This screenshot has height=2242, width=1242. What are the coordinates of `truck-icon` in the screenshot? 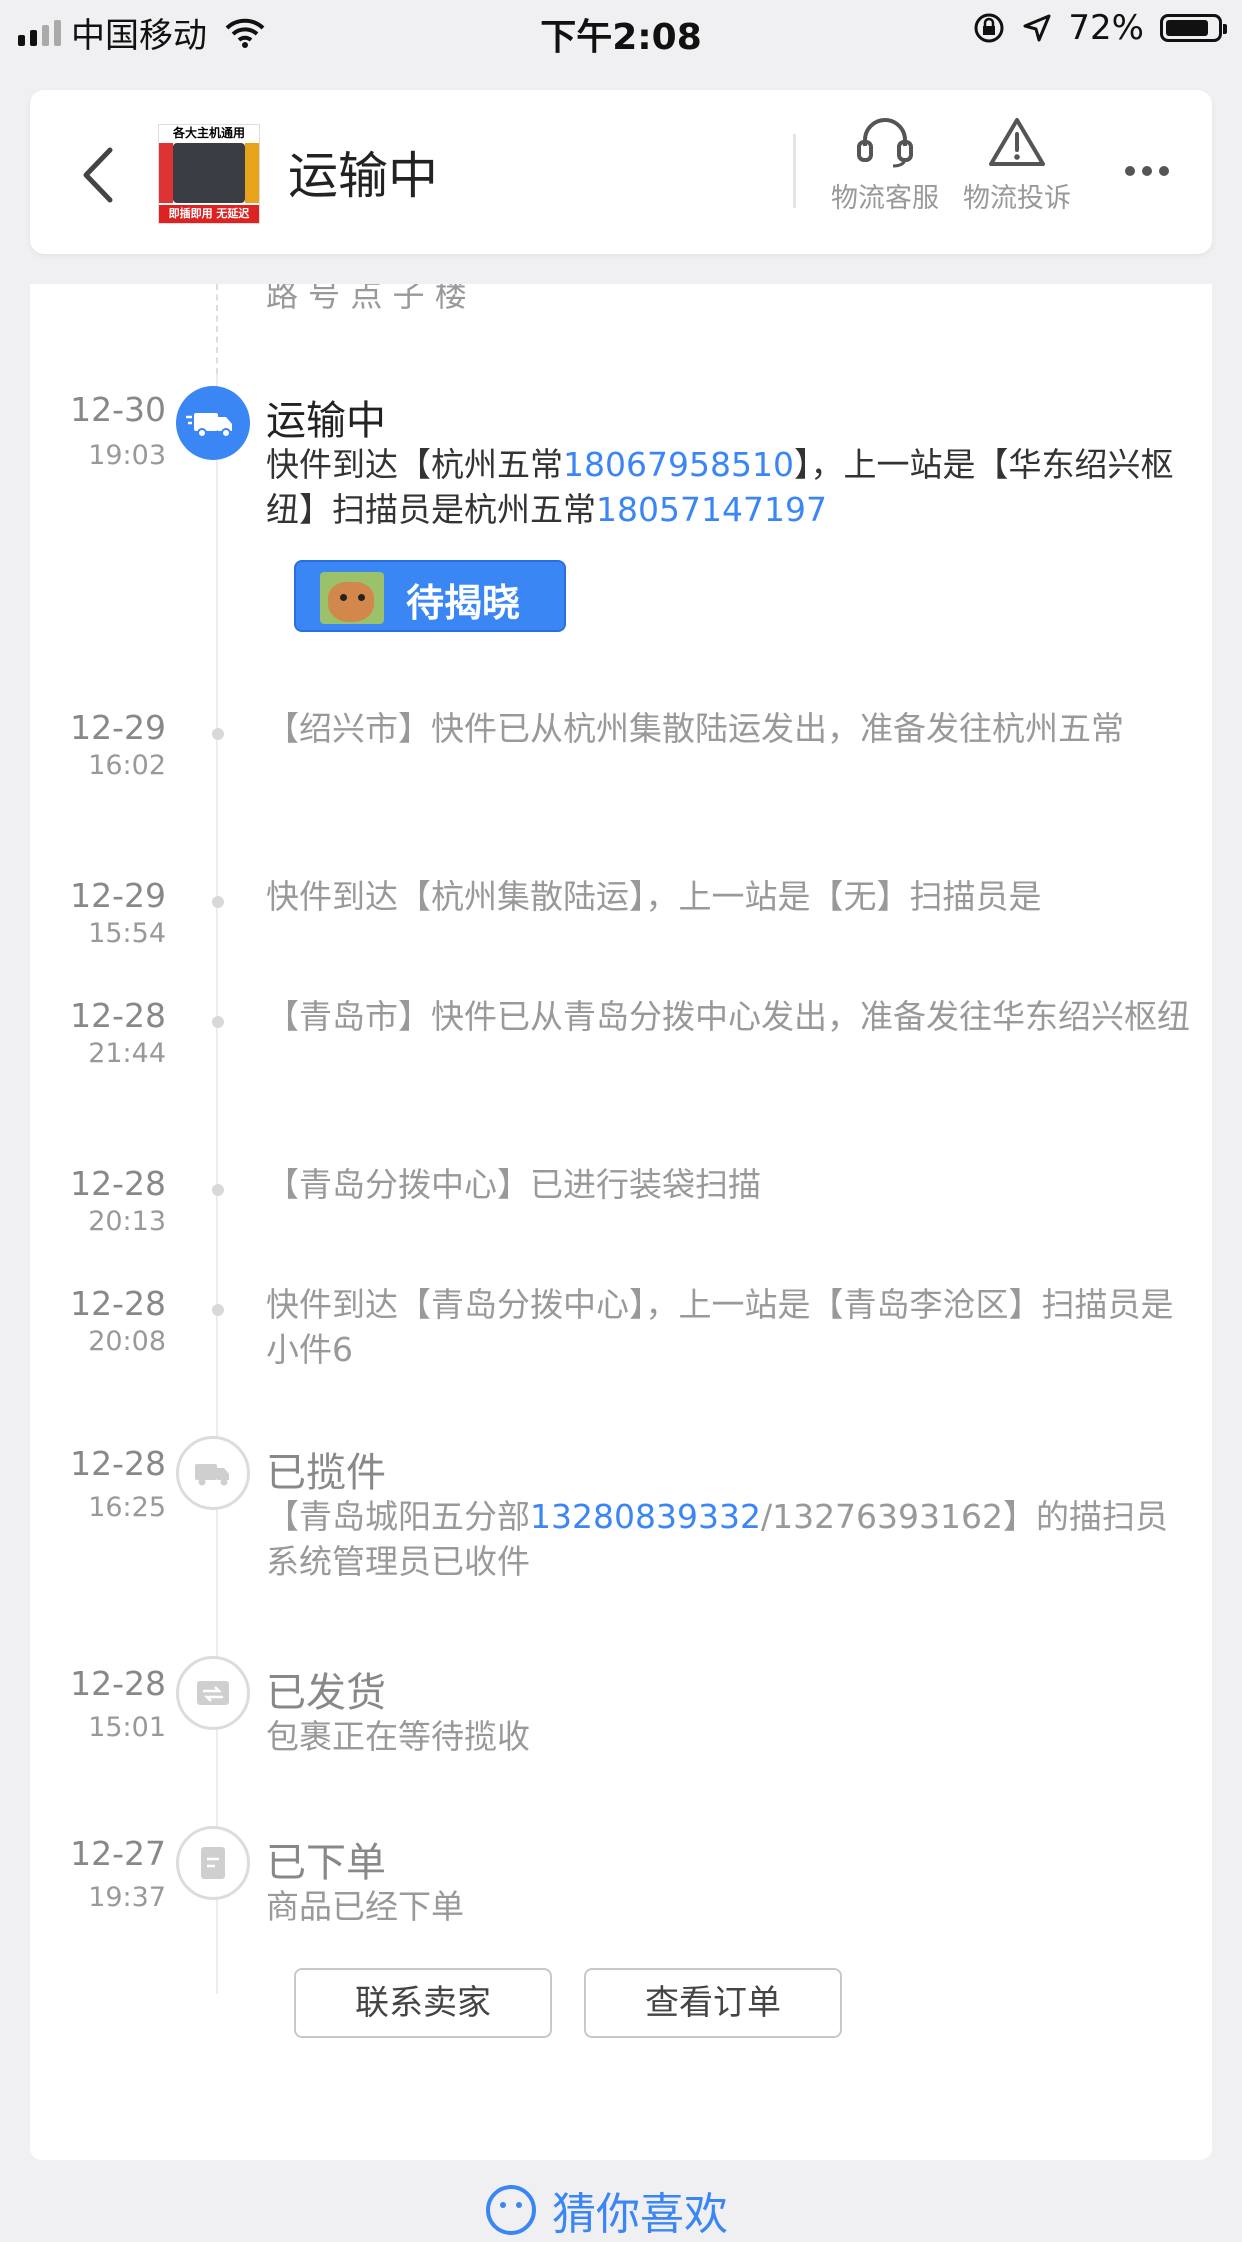 It's located at (213, 423).